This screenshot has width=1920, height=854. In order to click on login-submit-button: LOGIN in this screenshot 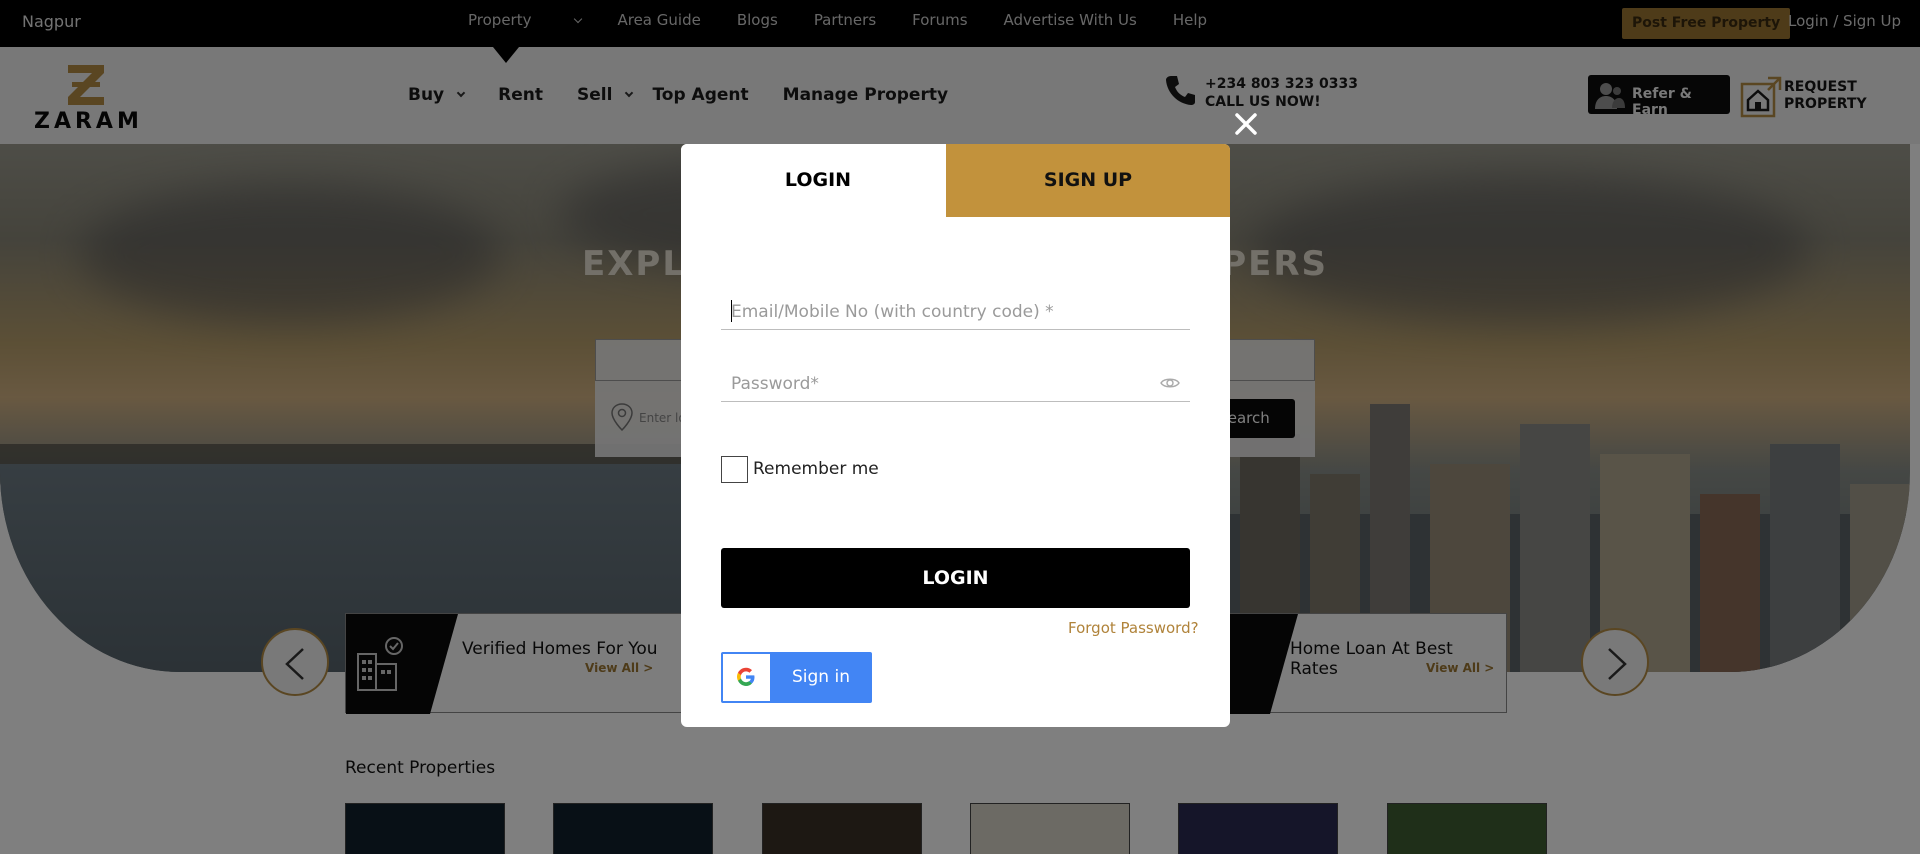, I will do `click(955, 578)`.